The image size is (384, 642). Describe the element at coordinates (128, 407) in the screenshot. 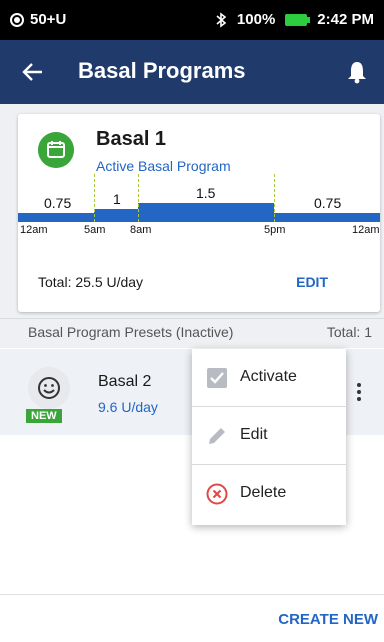

I see `preset-rate: 9.6 U/day` at that location.